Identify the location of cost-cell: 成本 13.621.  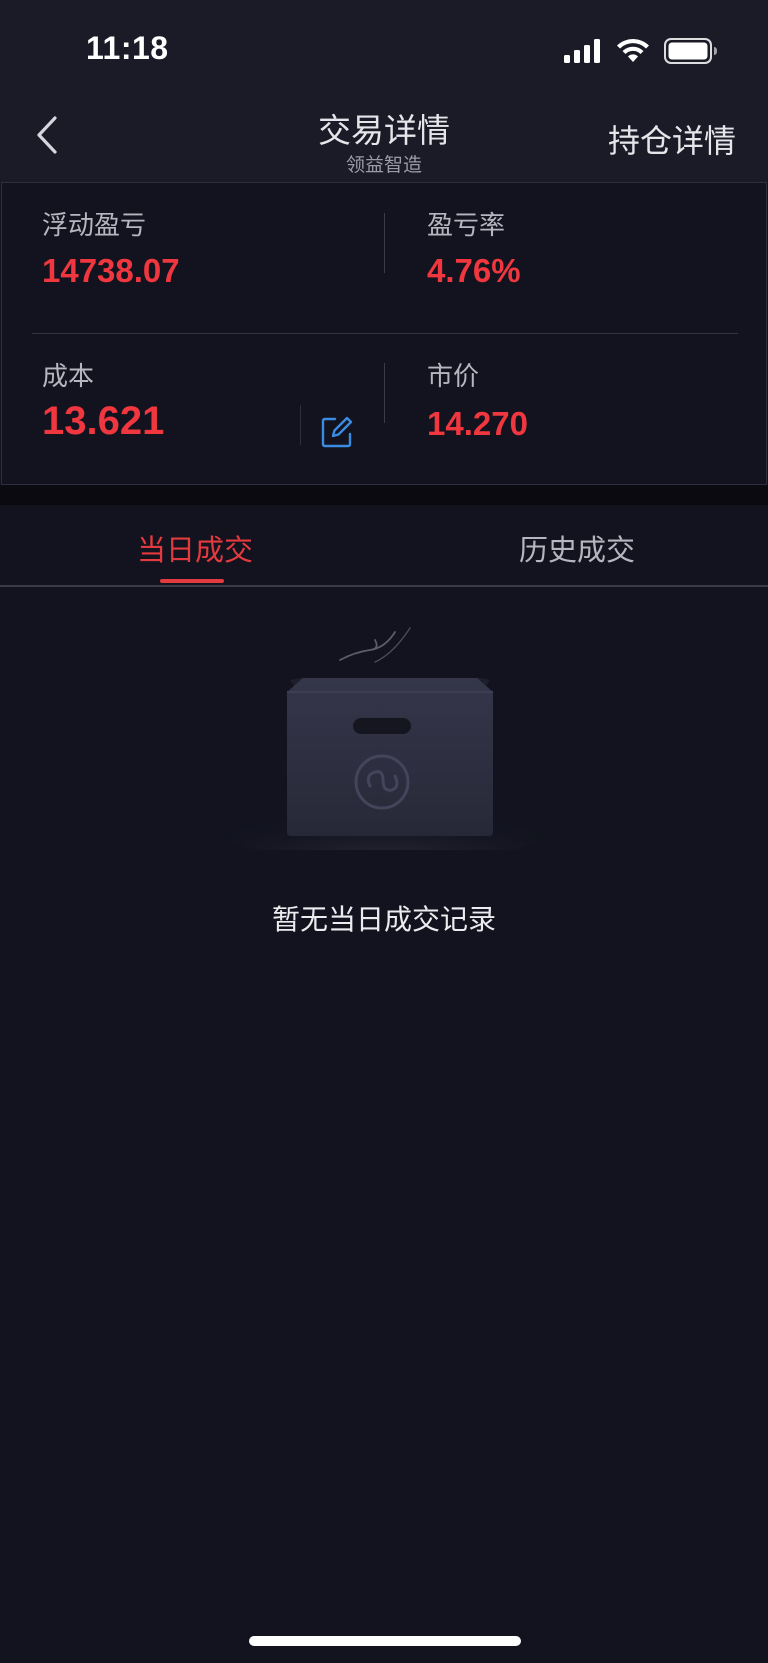
(103, 400).